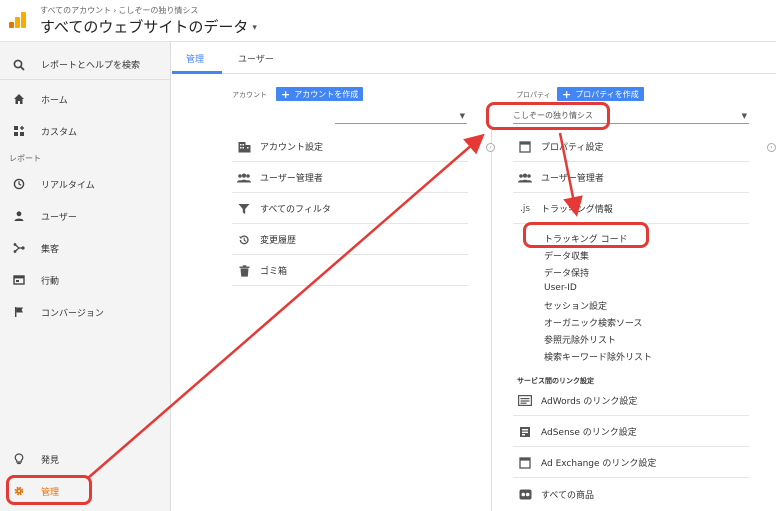  I want to click on create-account-label: アカウントを作成, so click(326, 94).